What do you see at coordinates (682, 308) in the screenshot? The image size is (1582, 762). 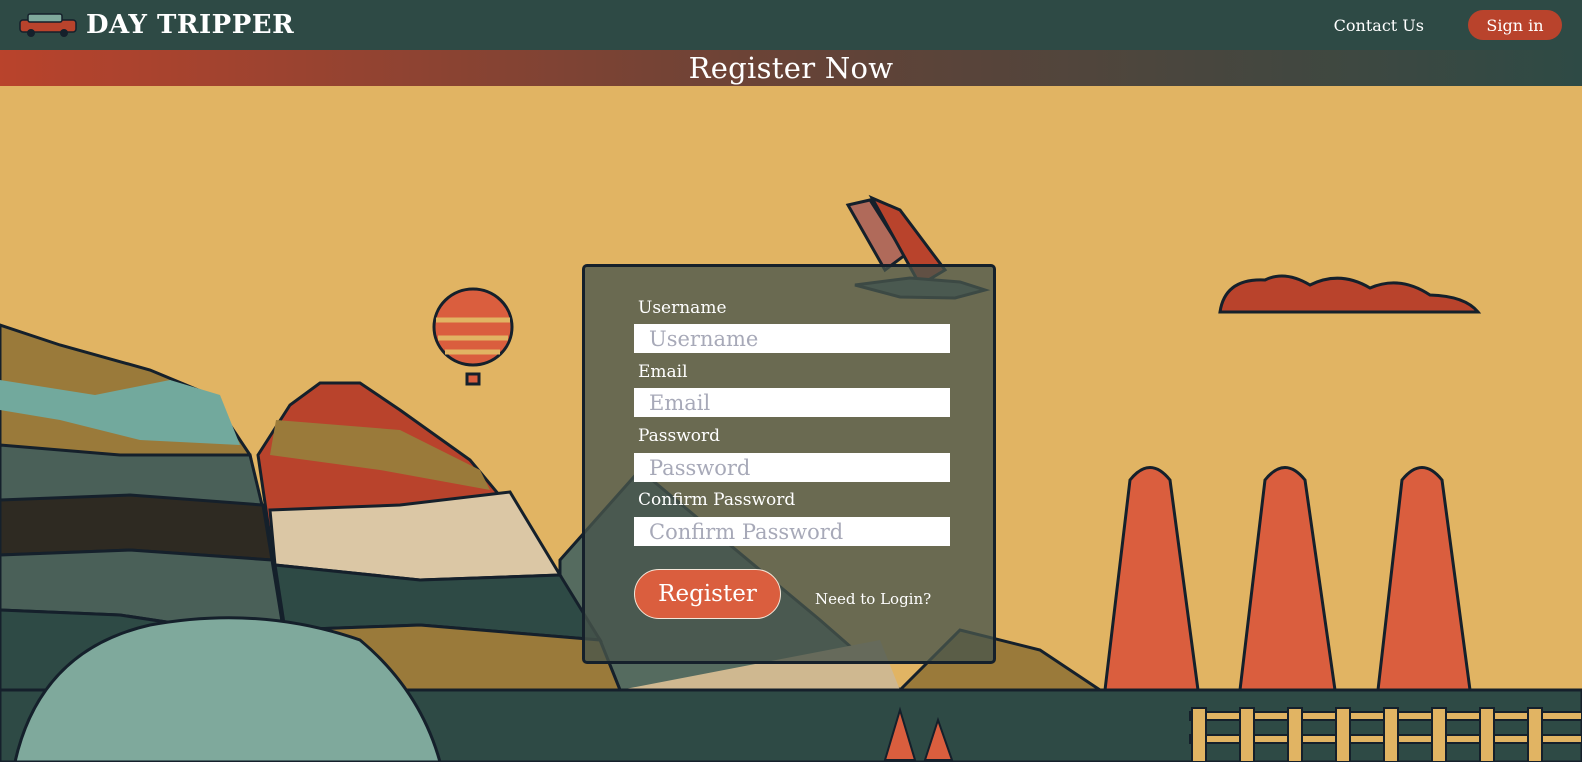 I see `username-label: Username` at bounding box center [682, 308].